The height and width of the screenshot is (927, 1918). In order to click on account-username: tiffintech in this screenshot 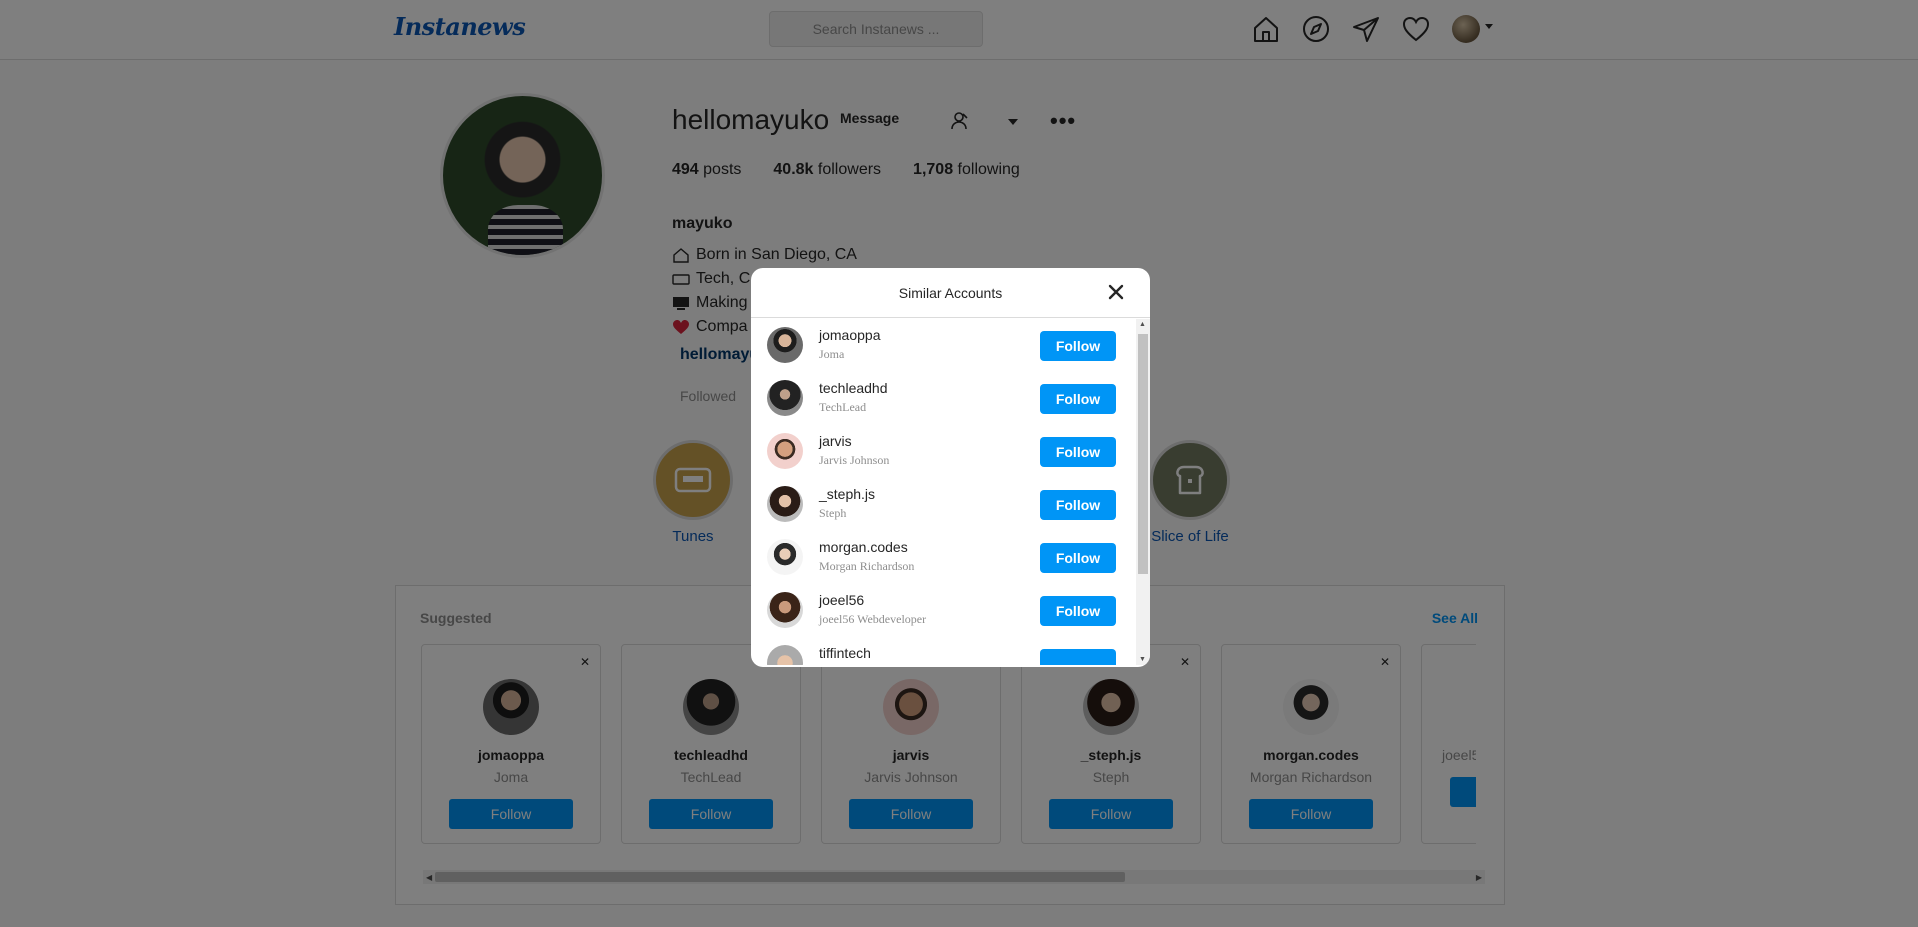, I will do `click(845, 653)`.